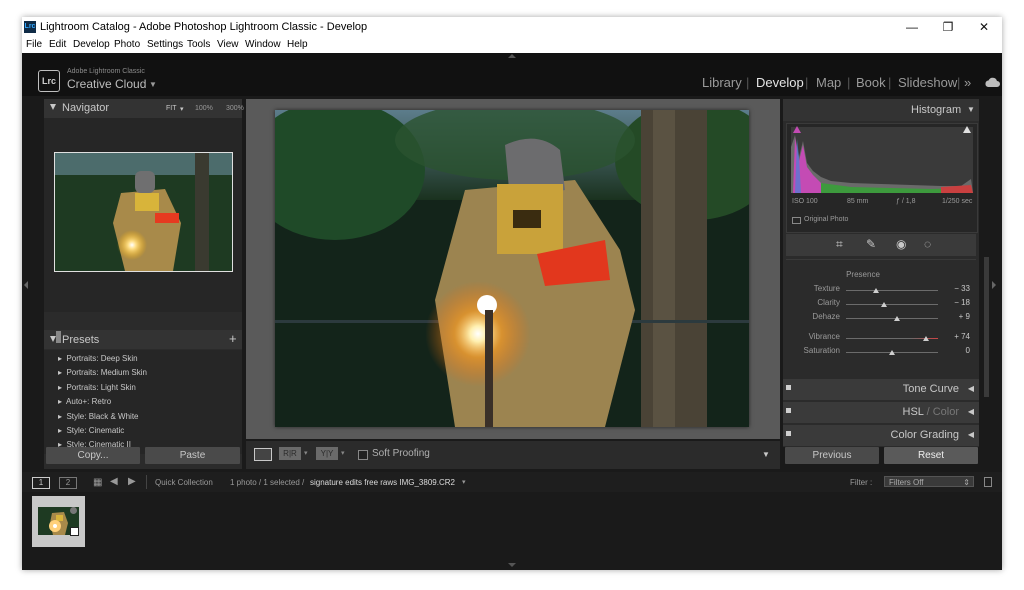  I want to click on shadow-clipping-icon, so click(797, 129).